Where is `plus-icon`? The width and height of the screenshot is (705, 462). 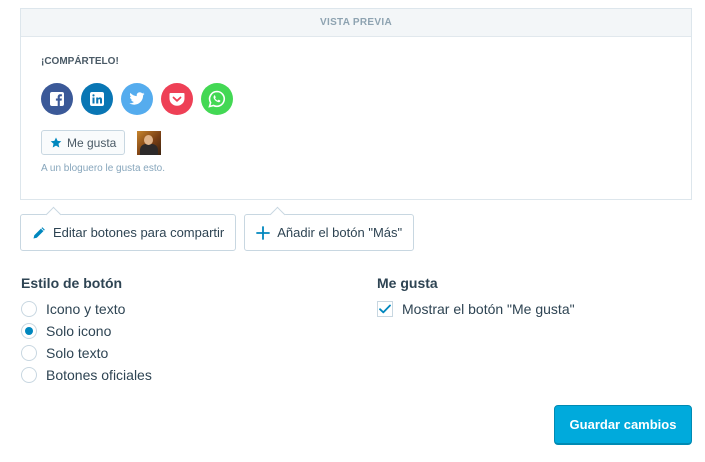 plus-icon is located at coordinates (263, 232).